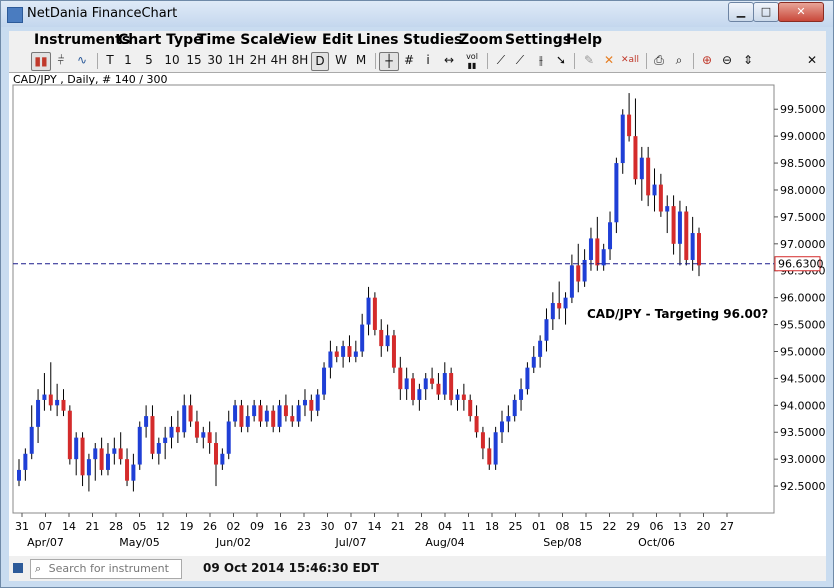 The width and height of the screenshot is (834, 588). What do you see at coordinates (481, 40) in the screenshot?
I see `menu-zoom: Zoom` at bounding box center [481, 40].